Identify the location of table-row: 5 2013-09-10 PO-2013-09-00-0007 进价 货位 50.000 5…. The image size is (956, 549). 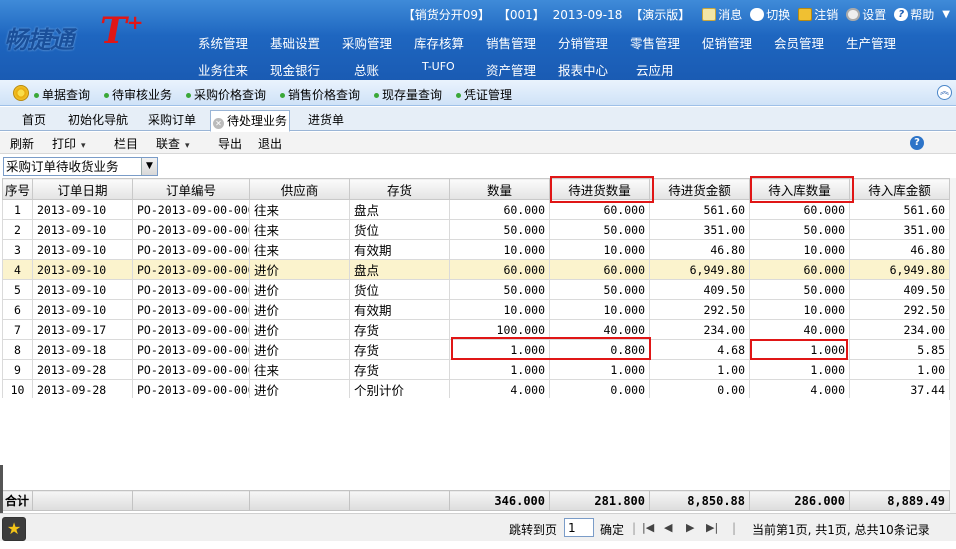
(476, 289).